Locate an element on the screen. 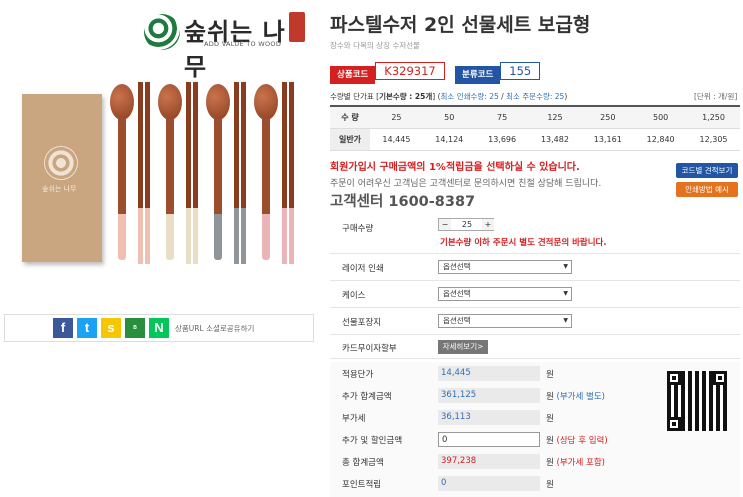 The height and width of the screenshot is (497, 743). gift-box: 숲쉬는 나무 is located at coordinates (62, 178).